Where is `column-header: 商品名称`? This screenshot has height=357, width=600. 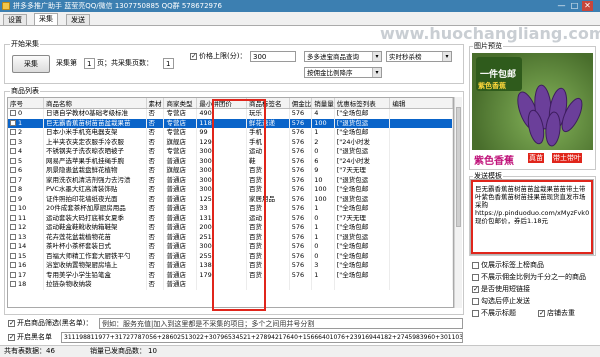 column-header: 商品名称 is located at coordinates (95, 103).